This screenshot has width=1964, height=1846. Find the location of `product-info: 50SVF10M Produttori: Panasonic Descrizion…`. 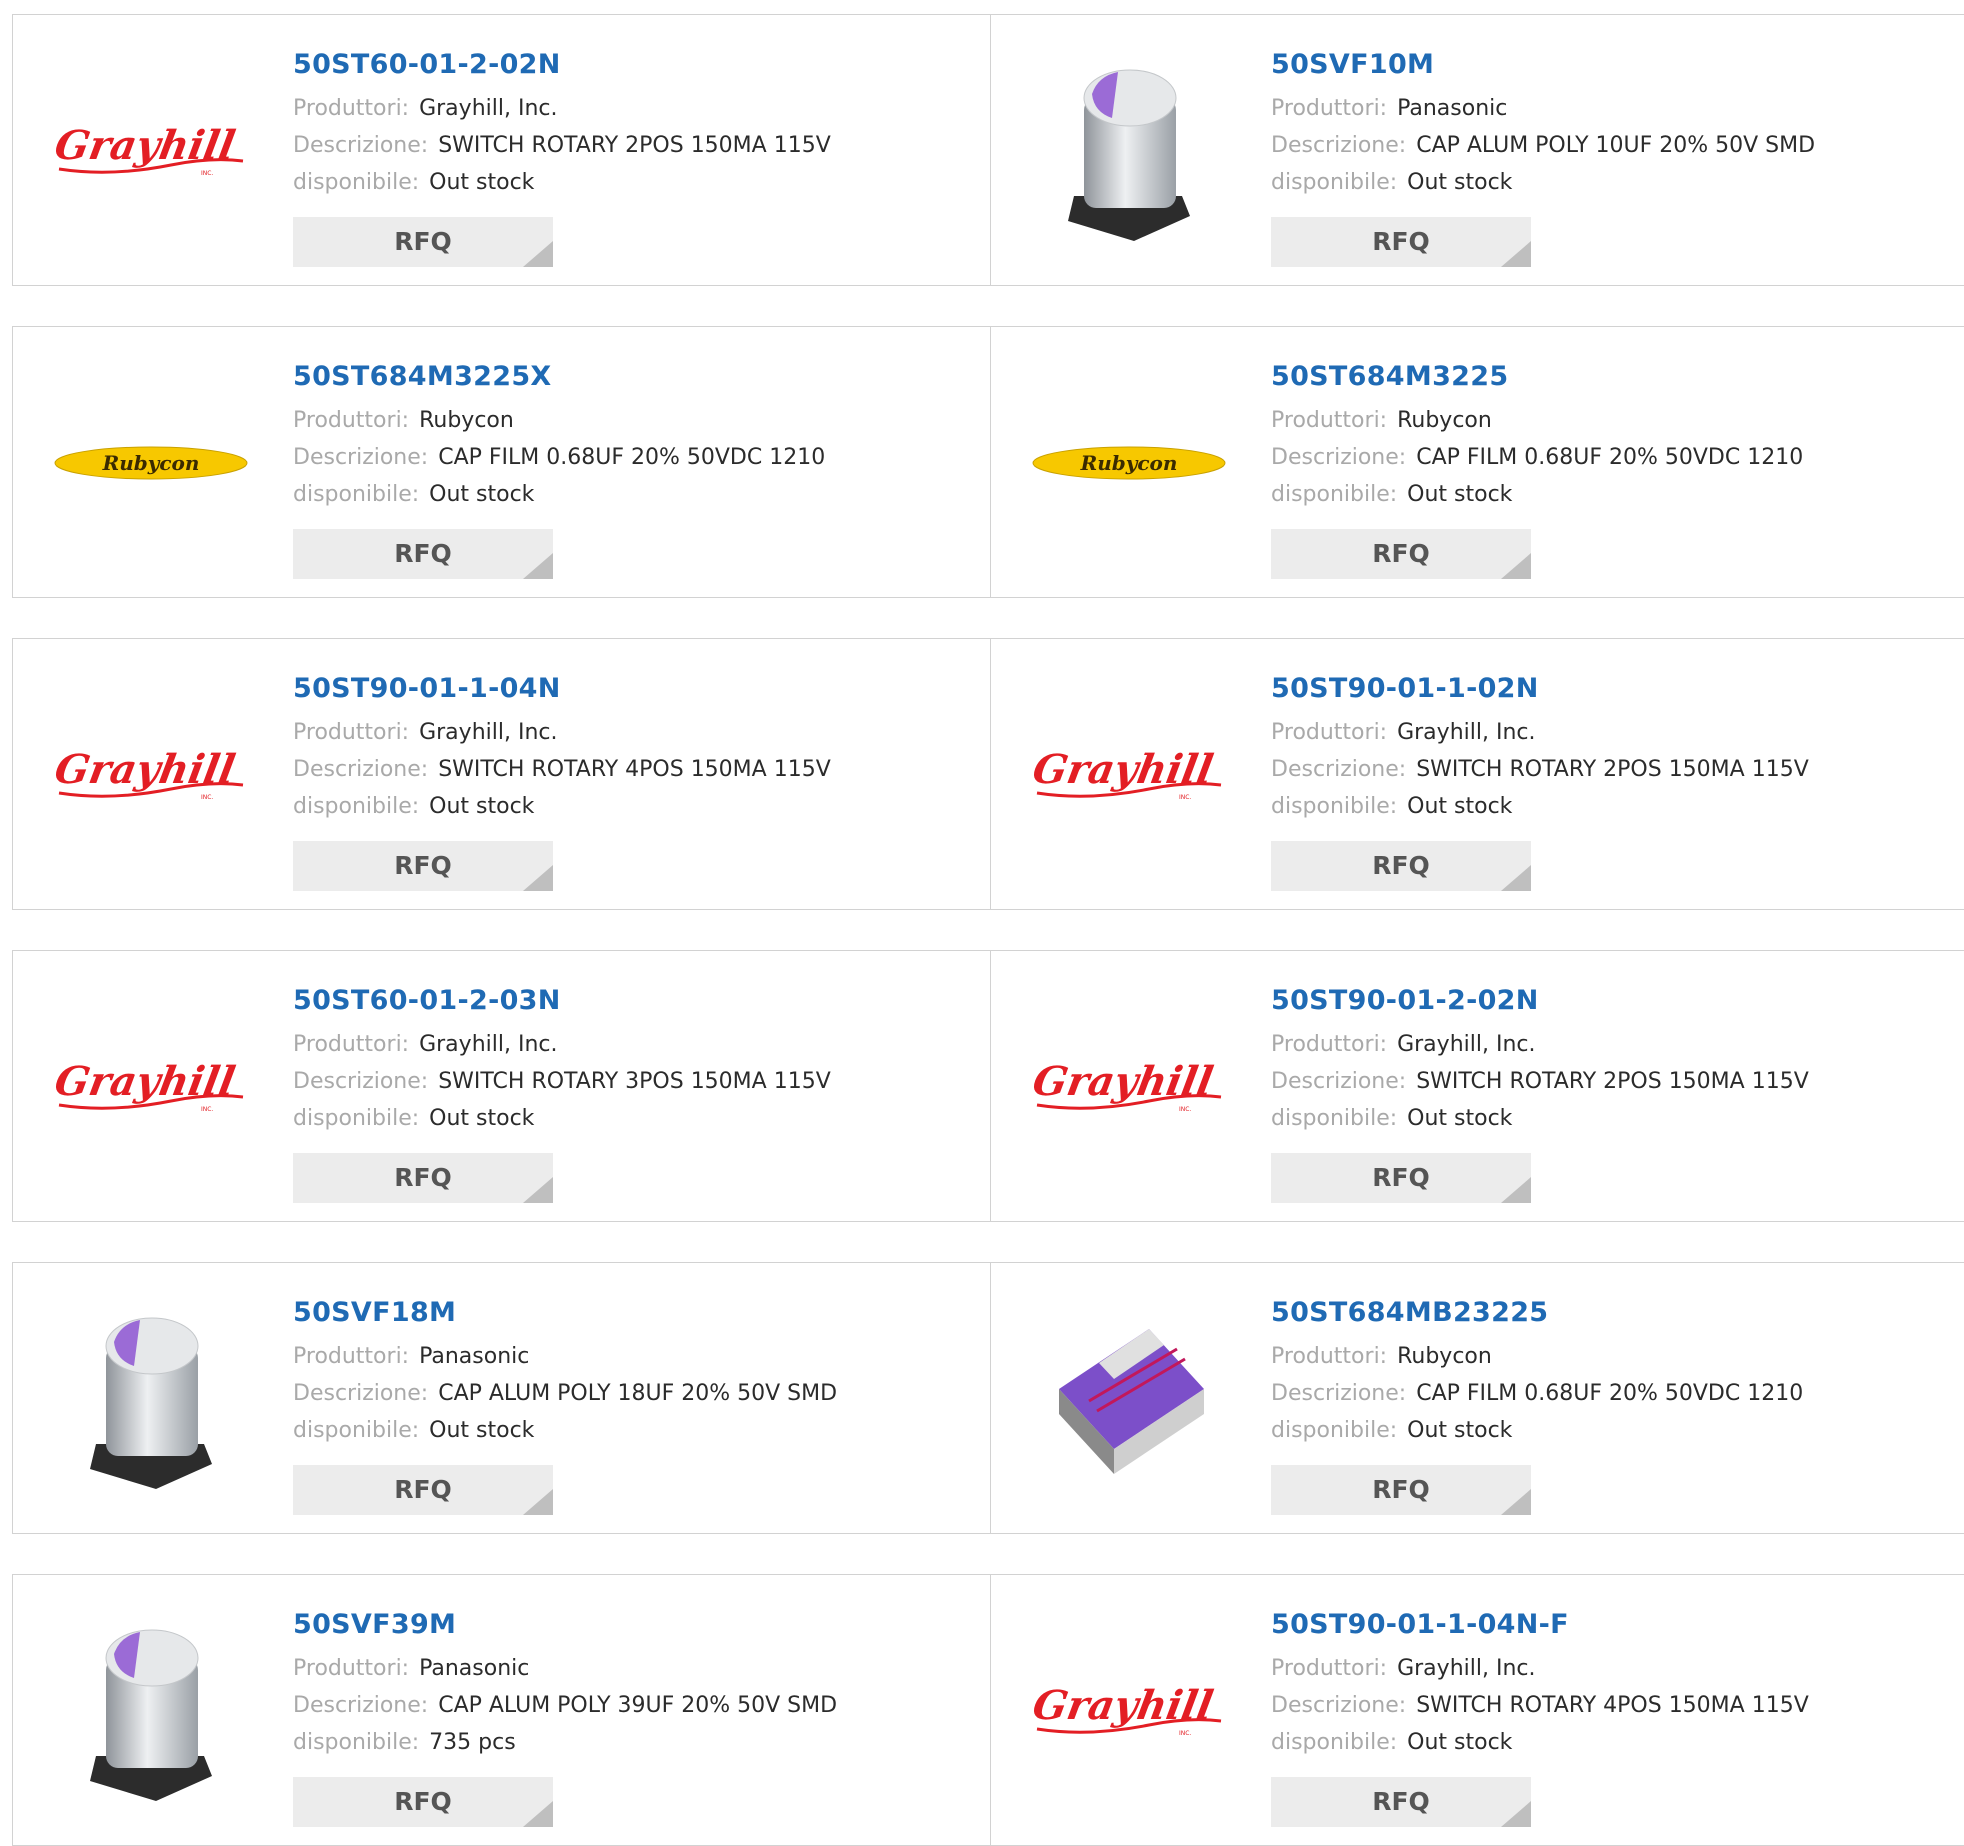

product-info: 50SVF10M Produttori: Panasonic Descrizion… is located at coordinates (1543, 123).